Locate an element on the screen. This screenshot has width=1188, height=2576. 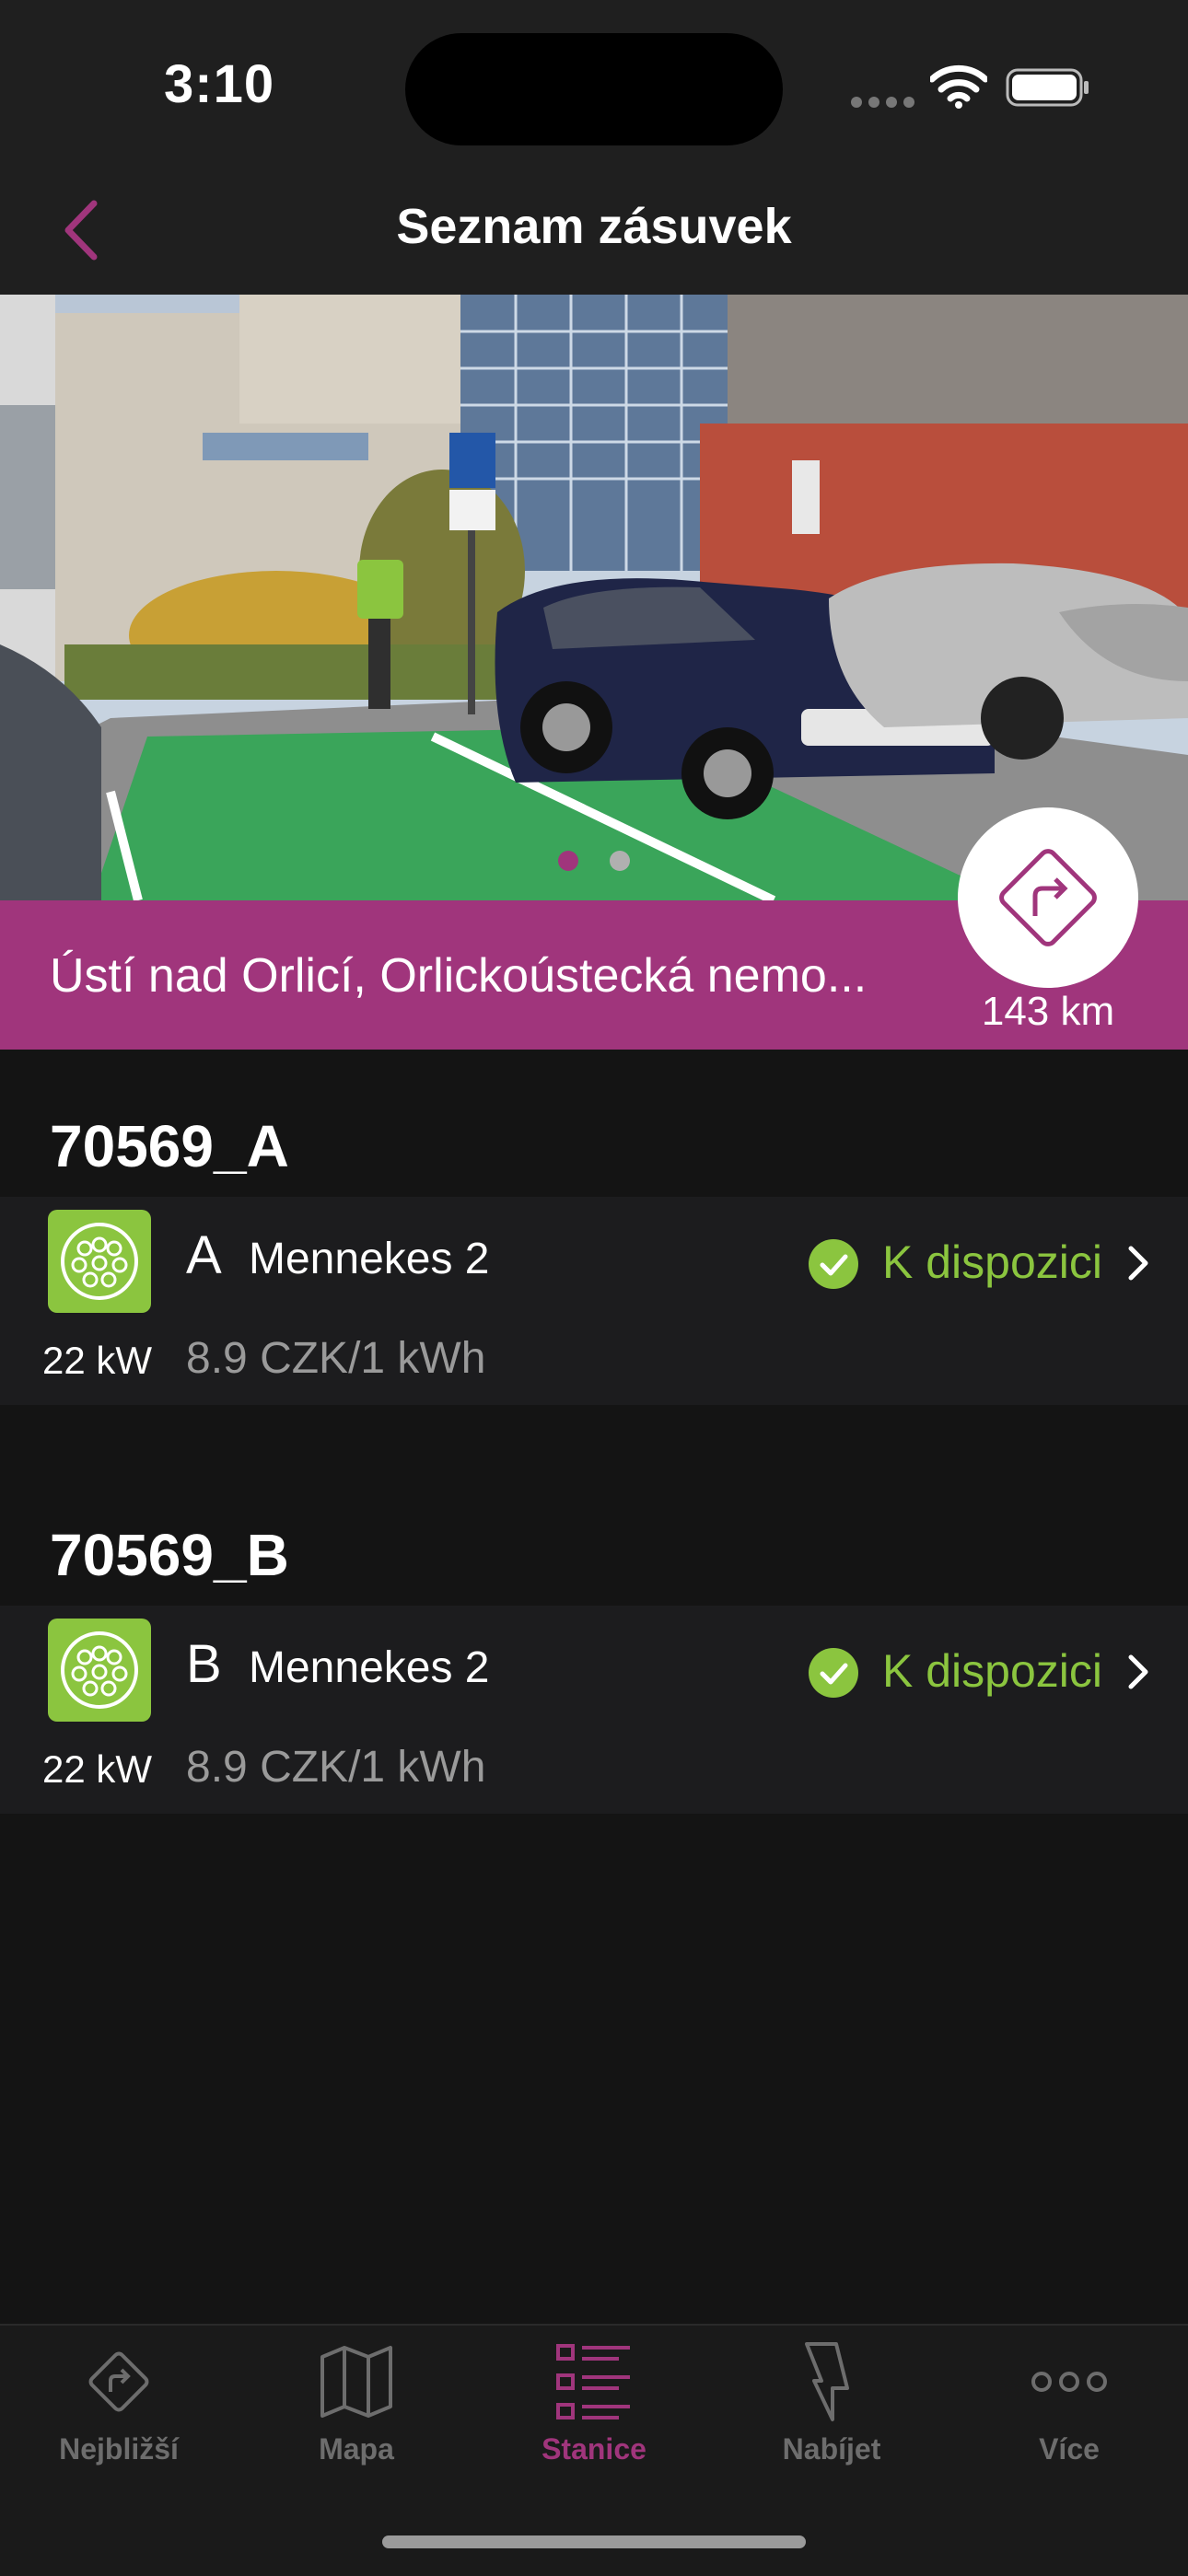
carousel-dot is located at coordinates (620, 861).